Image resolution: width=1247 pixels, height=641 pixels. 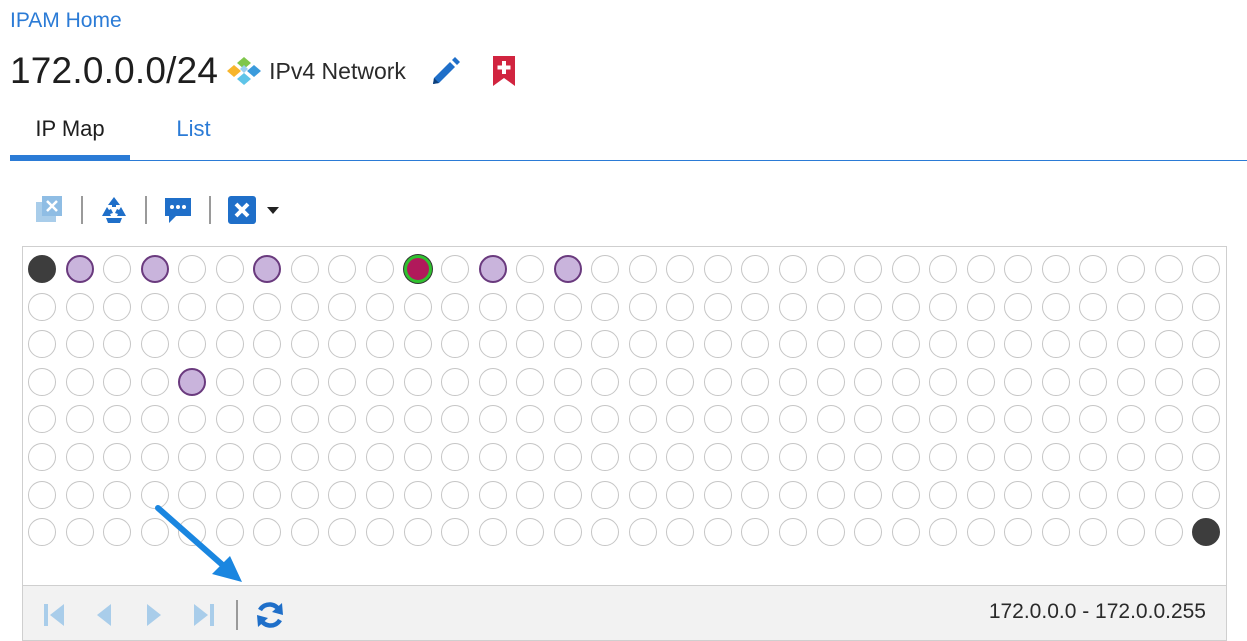 I want to click on ip-address-cell-reserved, so click(x=42, y=269).